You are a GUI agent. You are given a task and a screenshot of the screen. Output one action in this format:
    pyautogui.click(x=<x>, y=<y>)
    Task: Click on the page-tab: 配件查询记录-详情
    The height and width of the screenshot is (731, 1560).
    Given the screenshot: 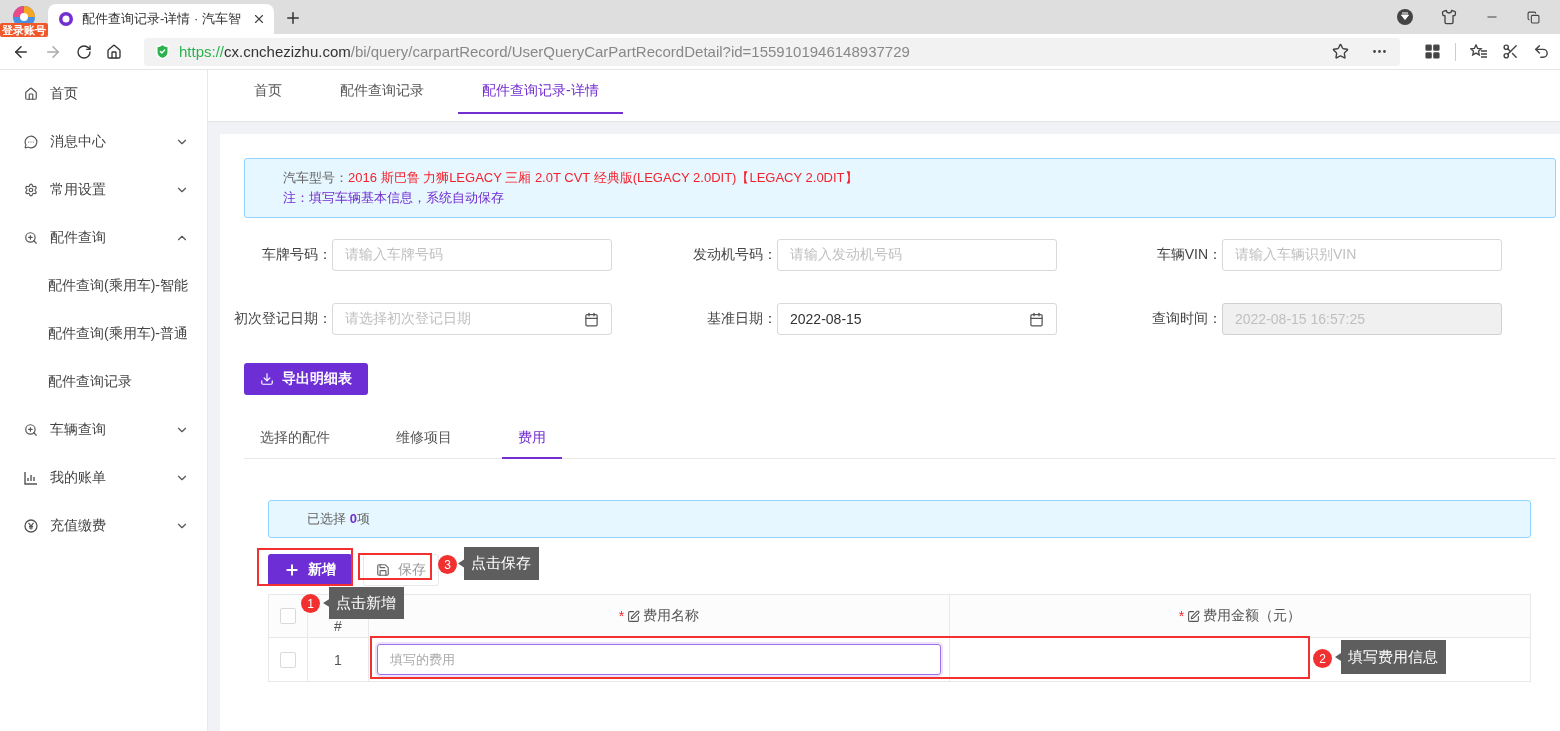 What is the action you would take?
    pyautogui.click(x=540, y=92)
    